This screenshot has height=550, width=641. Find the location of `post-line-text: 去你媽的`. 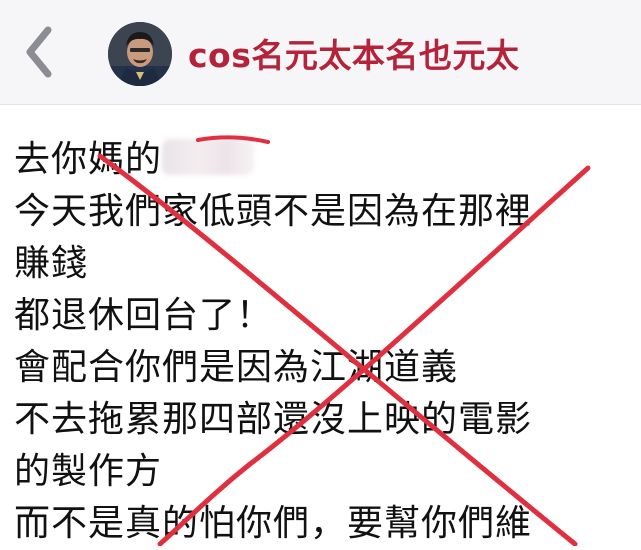

post-line-text: 去你媽的 is located at coordinates (88, 159).